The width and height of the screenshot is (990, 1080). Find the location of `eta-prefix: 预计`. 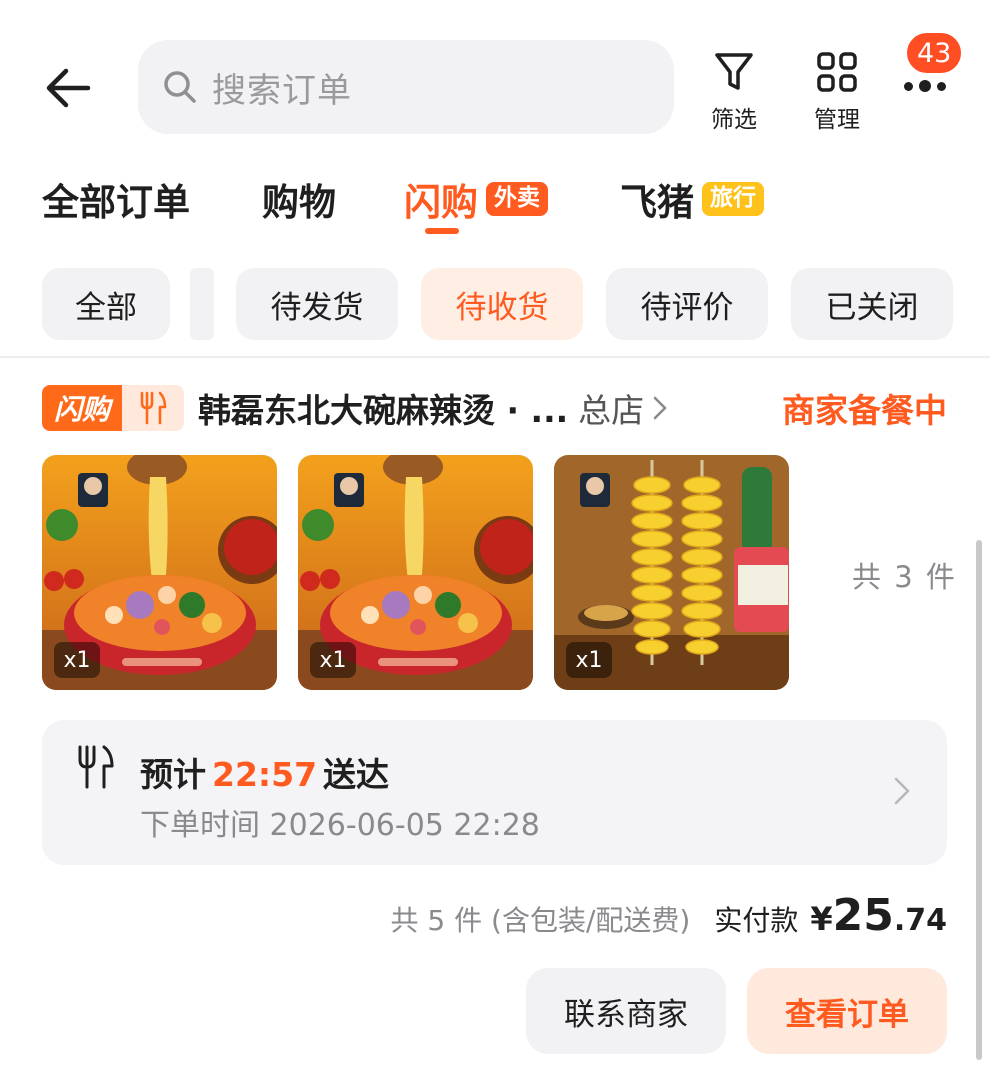

eta-prefix: 预计 is located at coordinates (173, 774).